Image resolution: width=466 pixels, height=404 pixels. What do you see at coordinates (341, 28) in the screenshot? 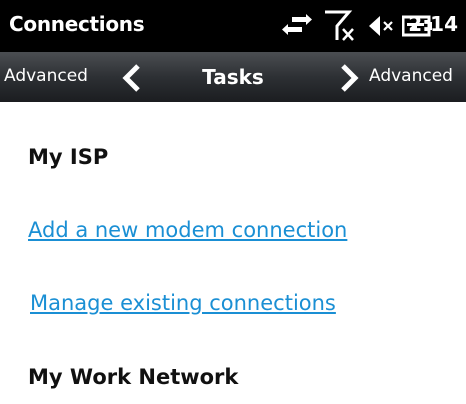
I see `no-signal-icon` at bounding box center [341, 28].